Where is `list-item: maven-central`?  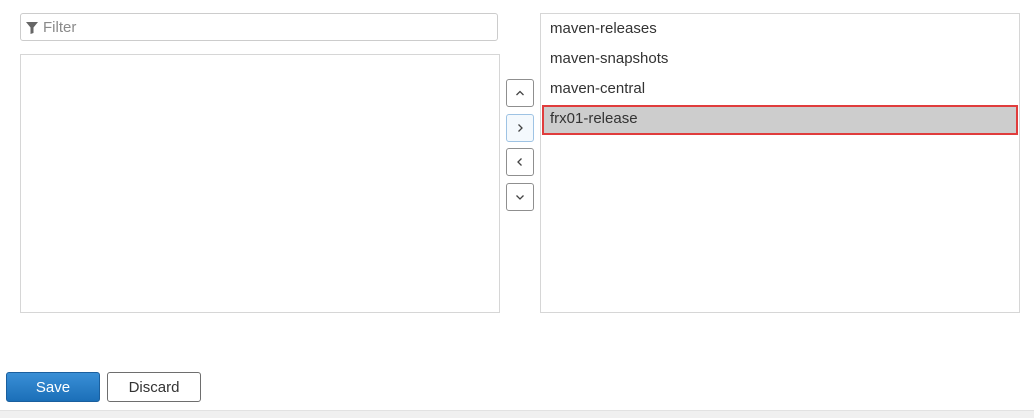
list-item: maven-central is located at coordinates (780, 90).